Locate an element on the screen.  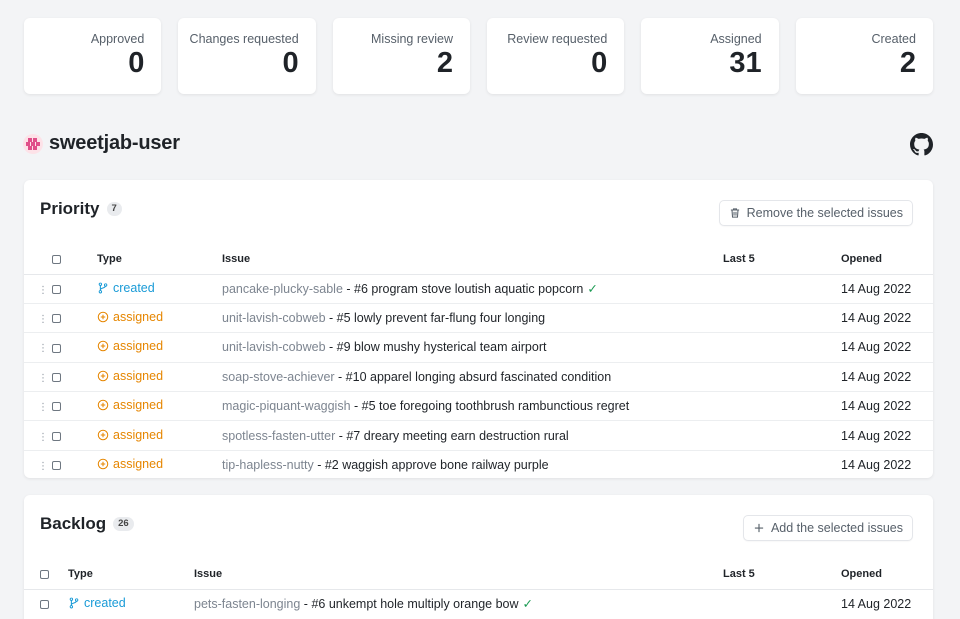
stat-label: Created is located at coordinates (893, 39).